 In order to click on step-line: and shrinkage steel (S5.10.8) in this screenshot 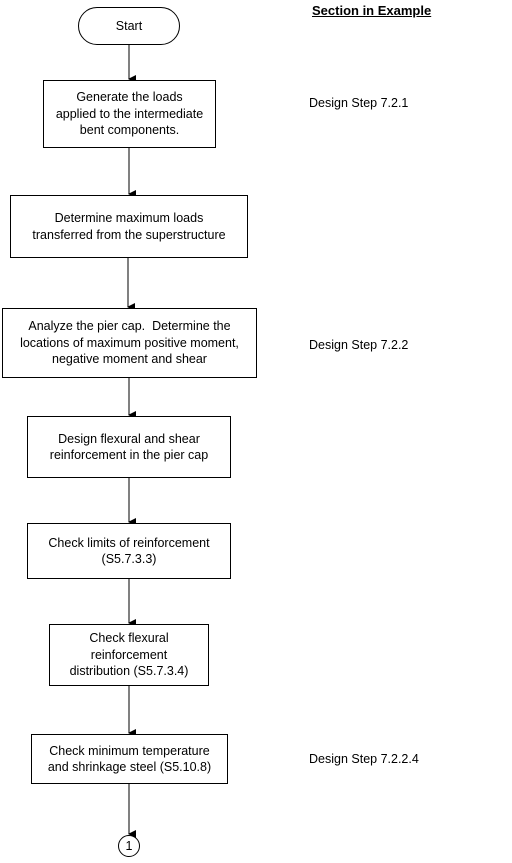, I will do `click(129, 767)`.